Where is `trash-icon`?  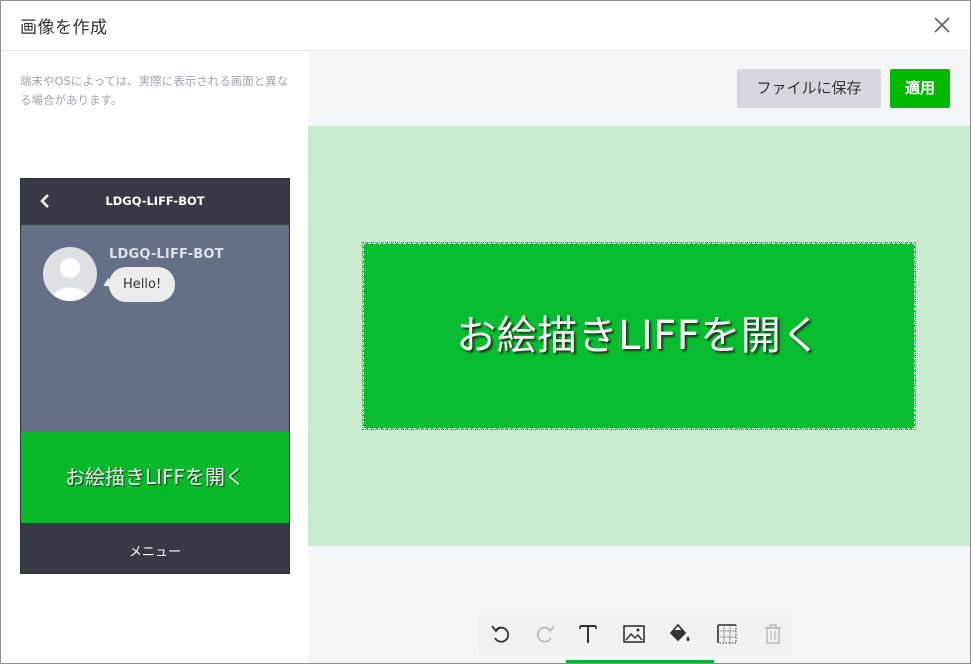
trash-icon is located at coordinates (773, 634).